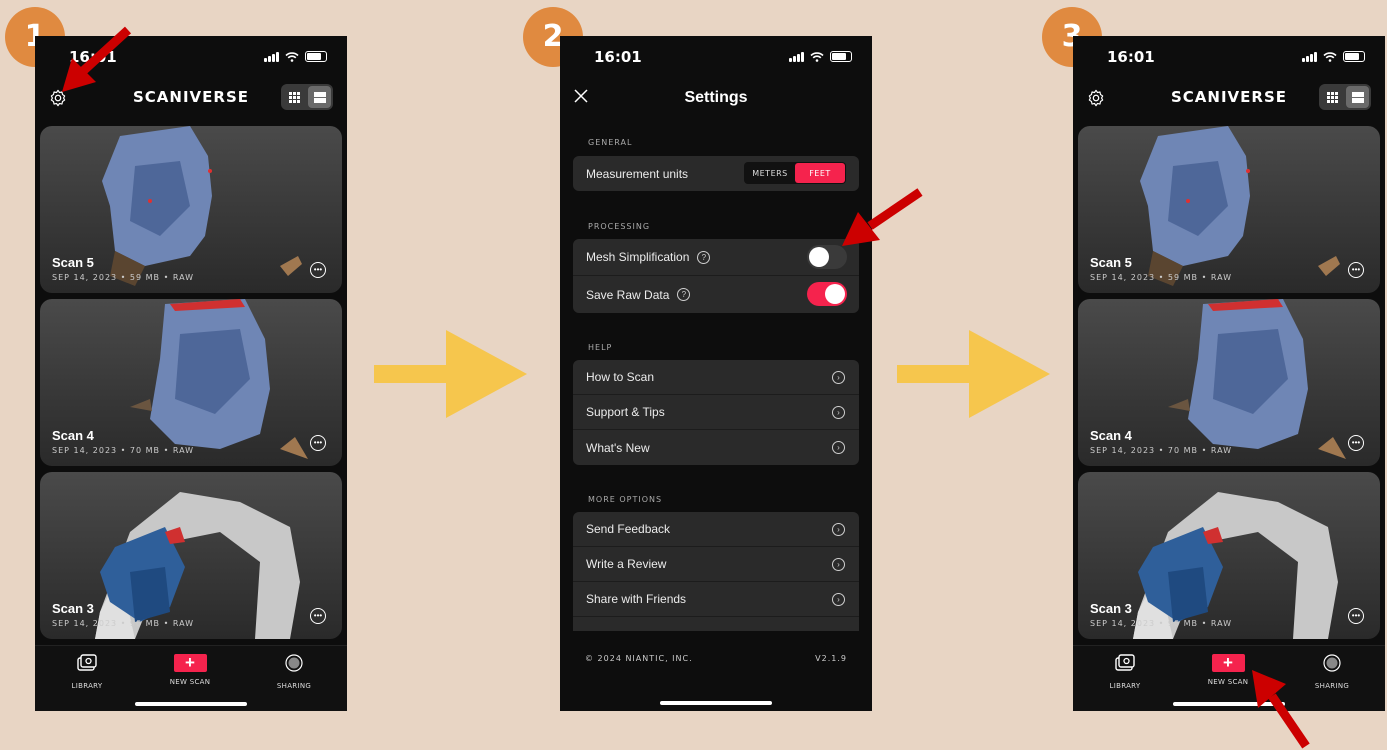 Image resolution: width=1387 pixels, height=750 pixels. Describe the element at coordinates (827, 294) in the screenshot. I see `save-raw-data-toggle` at that location.